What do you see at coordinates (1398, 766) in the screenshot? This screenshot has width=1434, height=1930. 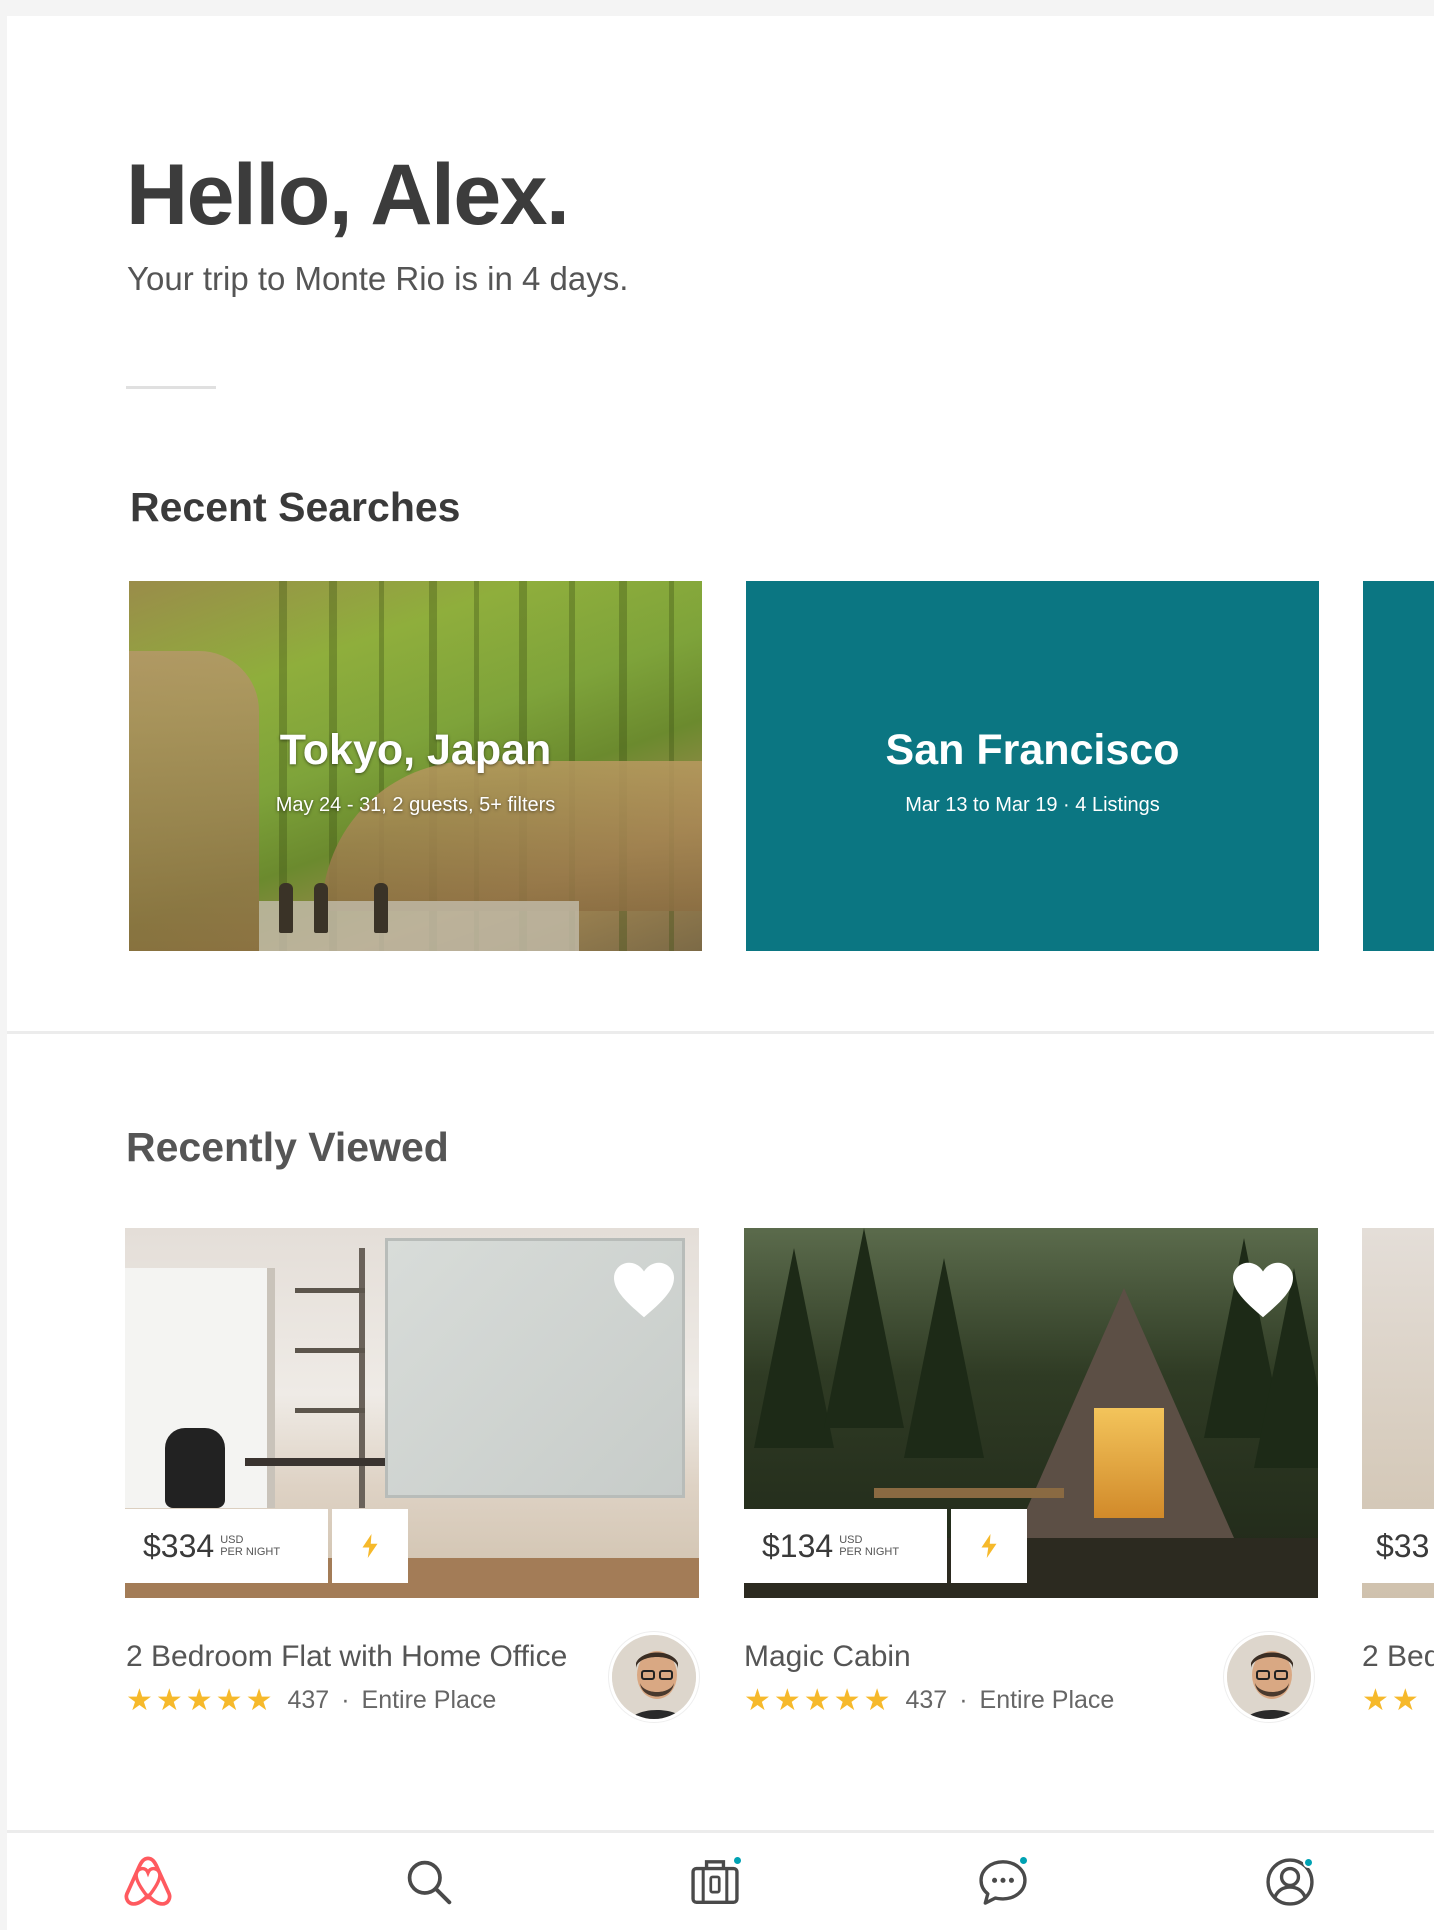 I see `search-card-partial` at bounding box center [1398, 766].